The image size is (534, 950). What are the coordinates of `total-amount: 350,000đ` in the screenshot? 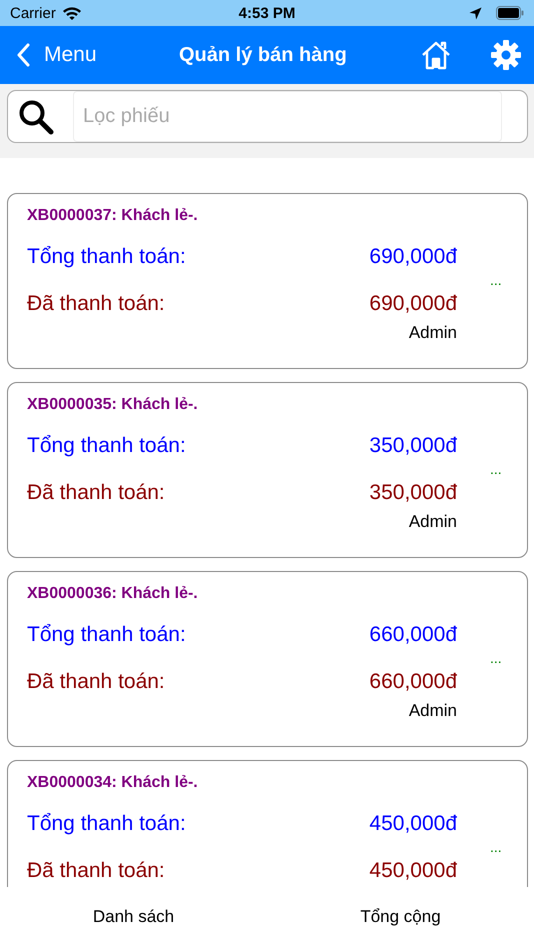 It's located at (413, 446).